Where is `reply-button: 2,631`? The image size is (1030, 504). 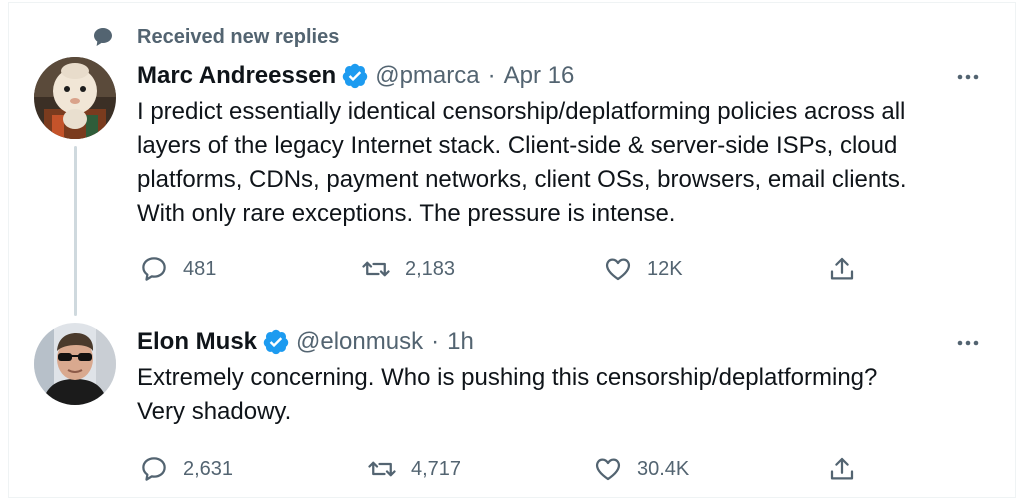 reply-button: 2,631 is located at coordinates (186, 469).